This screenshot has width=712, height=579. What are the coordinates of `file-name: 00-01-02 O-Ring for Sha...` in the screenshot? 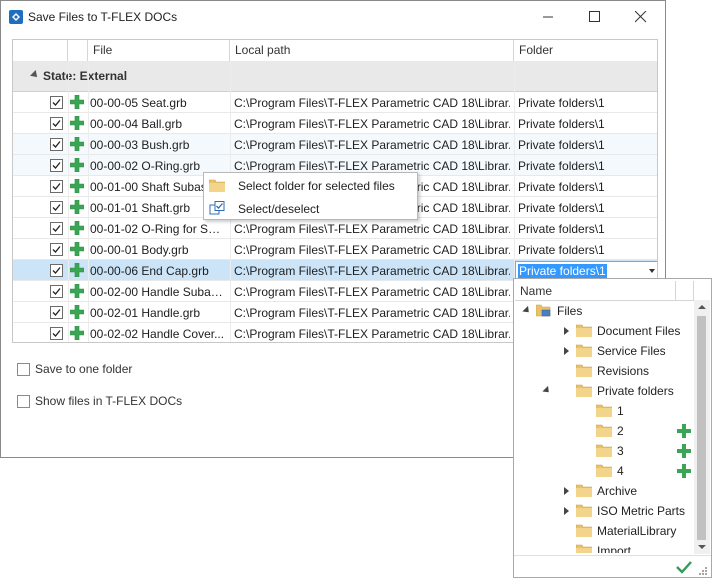 It's located at (158, 229).